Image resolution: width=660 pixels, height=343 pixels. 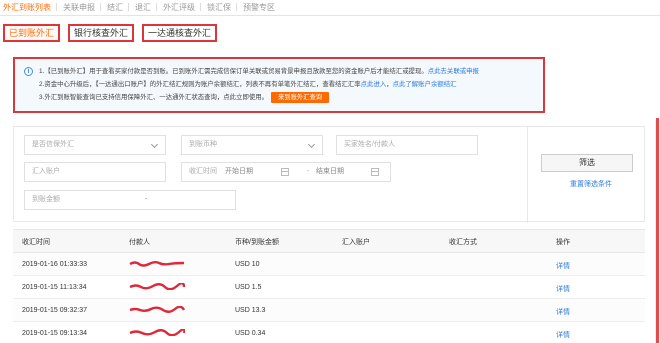 I want to click on row-amount: USD 1.5, so click(x=248, y=287).